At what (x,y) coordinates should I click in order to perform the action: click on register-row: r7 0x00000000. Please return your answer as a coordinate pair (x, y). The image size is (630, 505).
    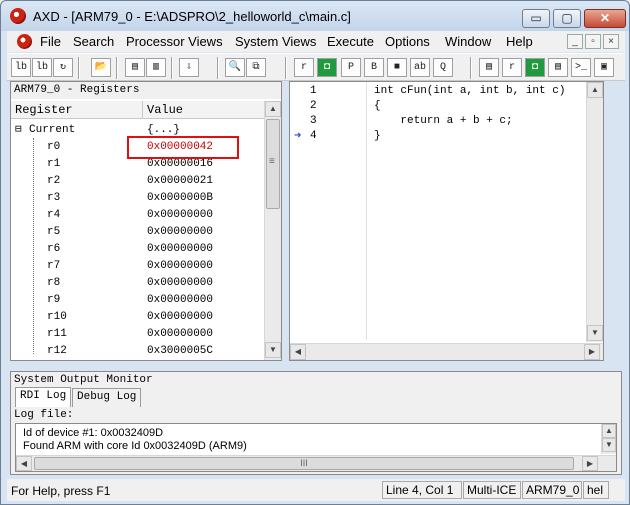
    Looking at the image, I should click on (138, 266).